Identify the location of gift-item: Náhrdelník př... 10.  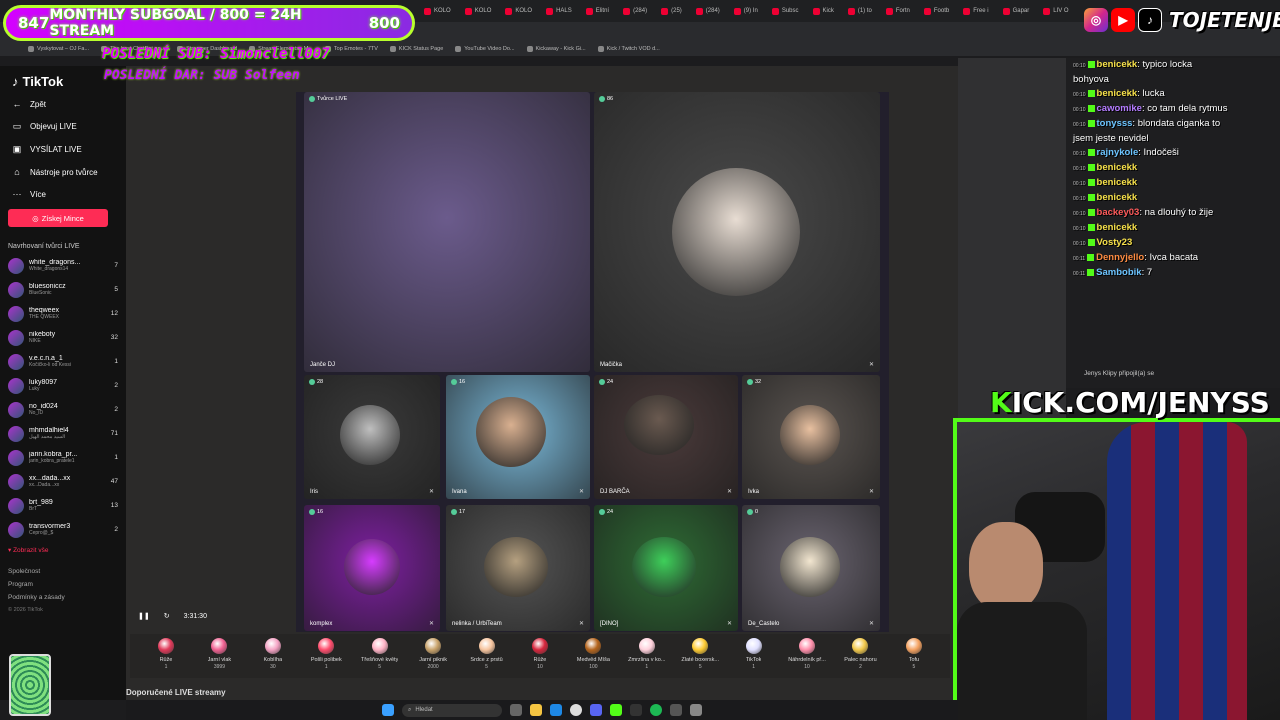
(807, 653).